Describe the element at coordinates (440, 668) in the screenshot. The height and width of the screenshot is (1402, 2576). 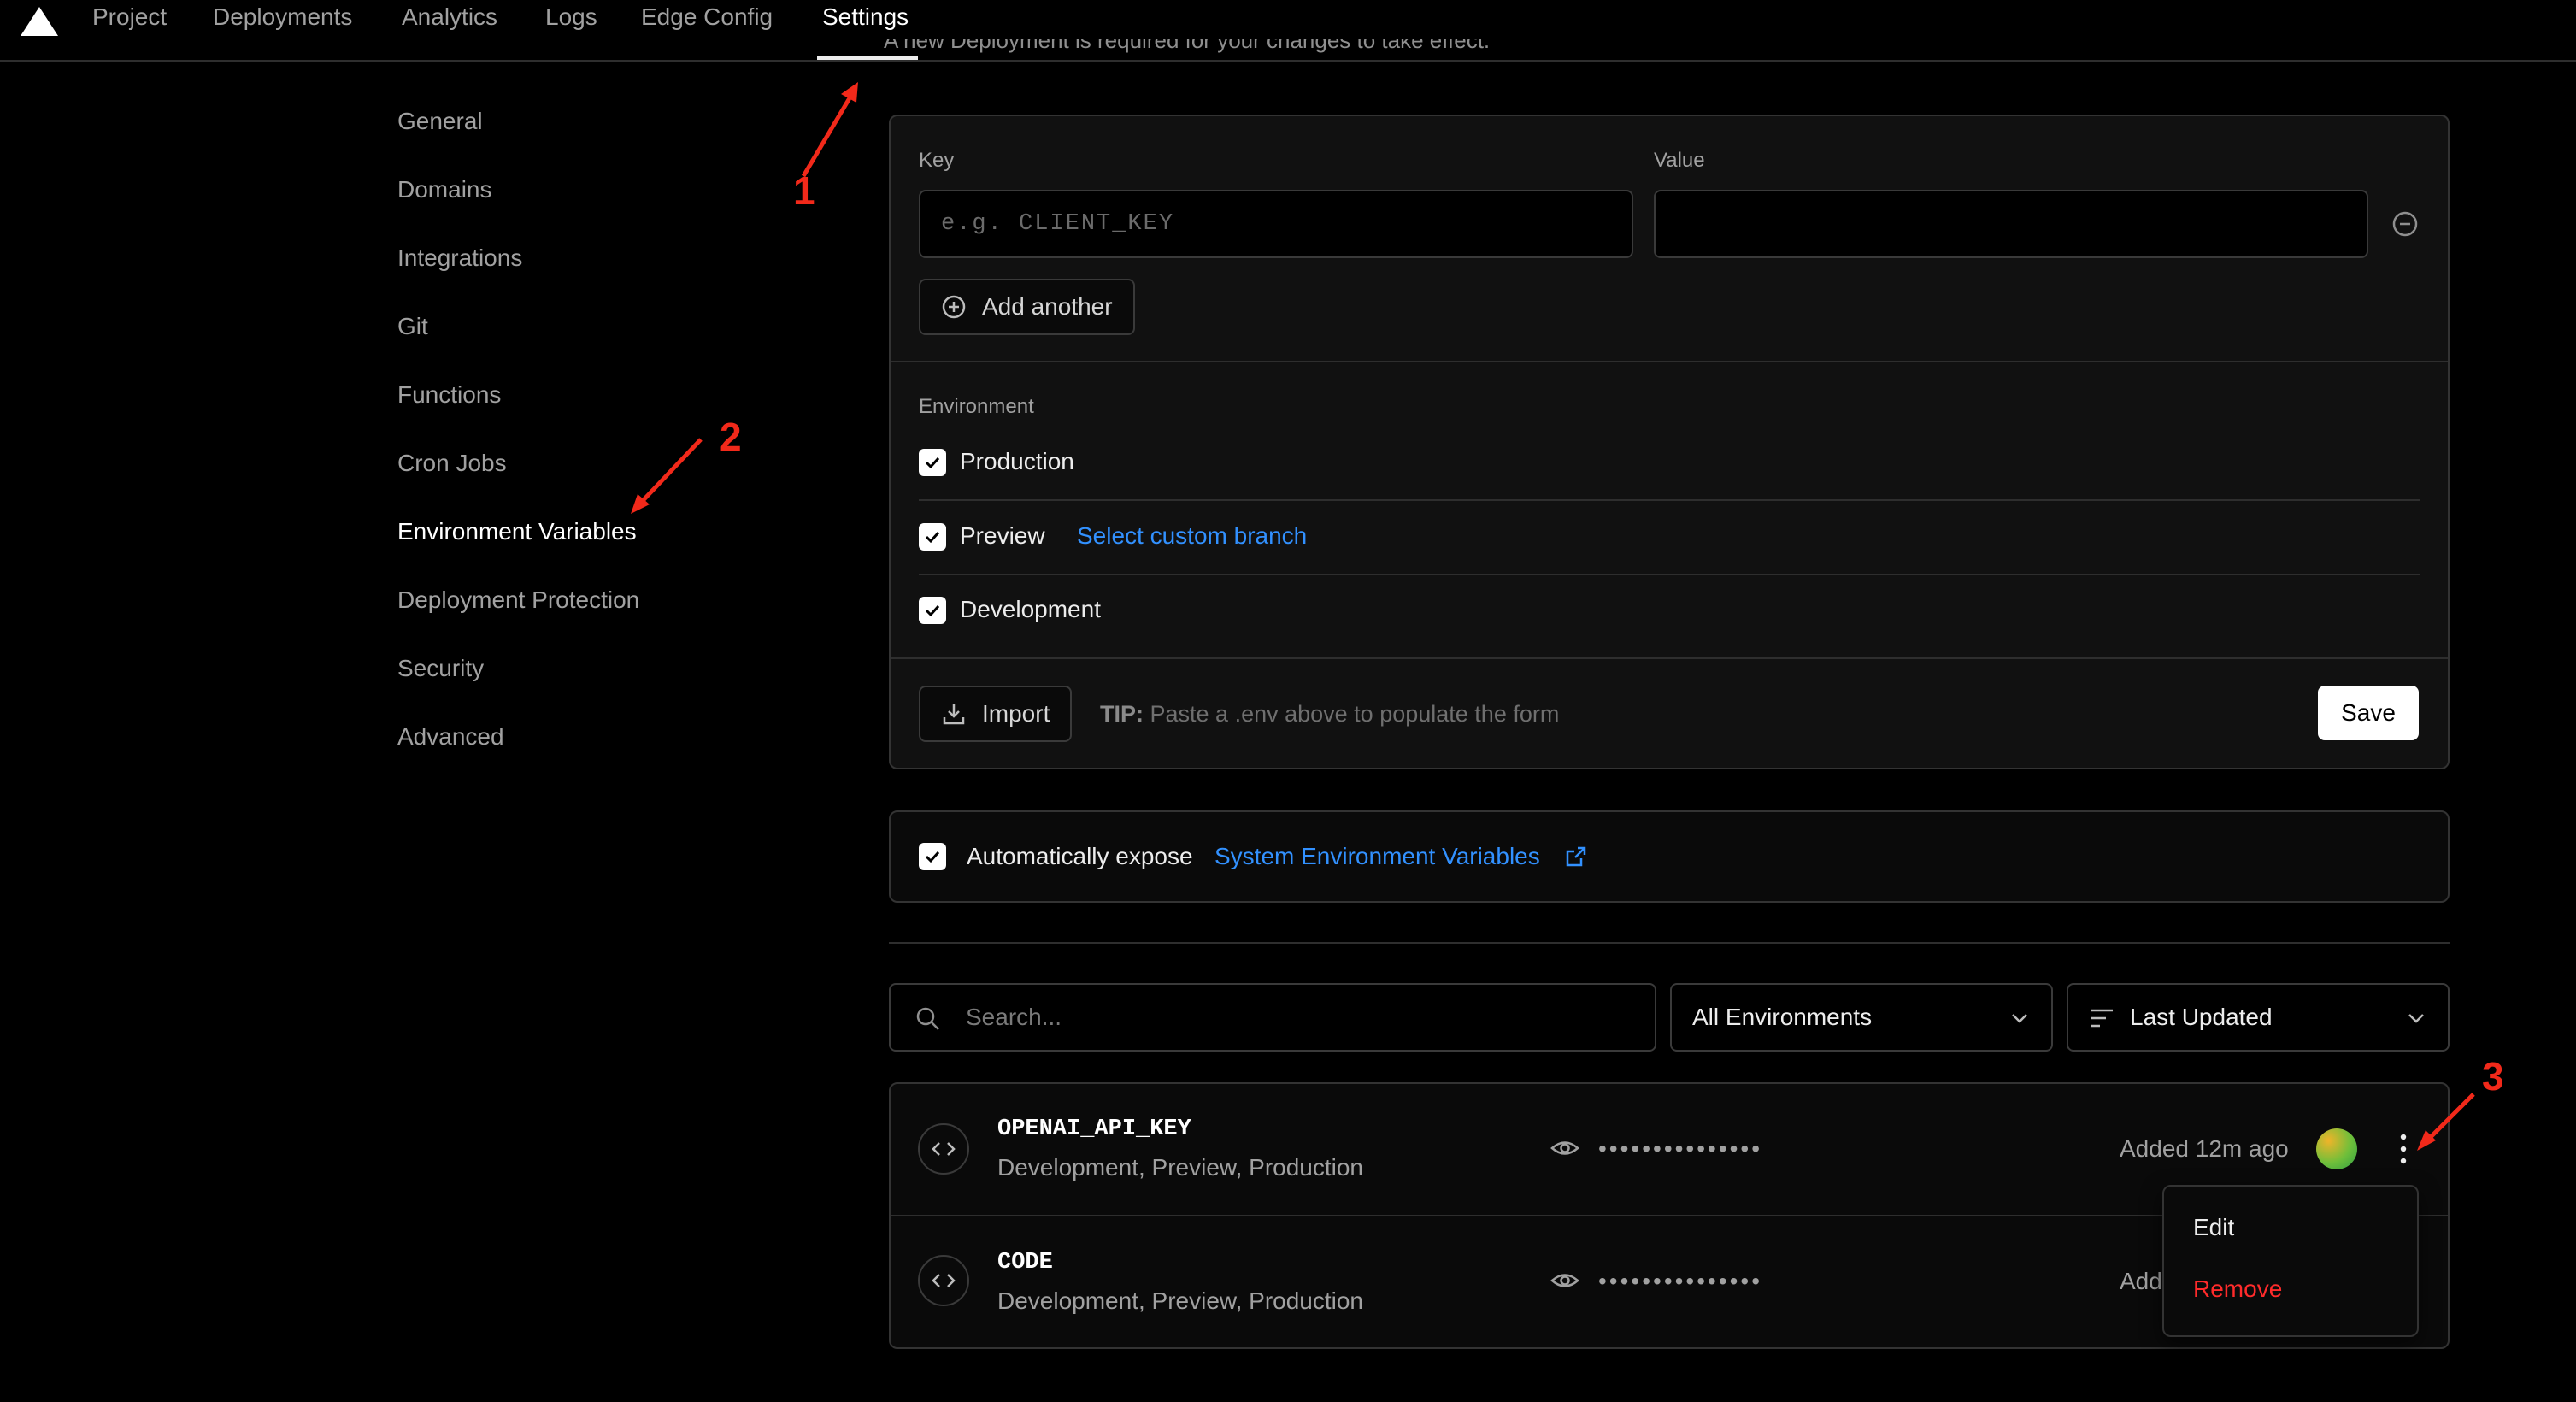
I see `sidebar-item-security: Security` at that location.